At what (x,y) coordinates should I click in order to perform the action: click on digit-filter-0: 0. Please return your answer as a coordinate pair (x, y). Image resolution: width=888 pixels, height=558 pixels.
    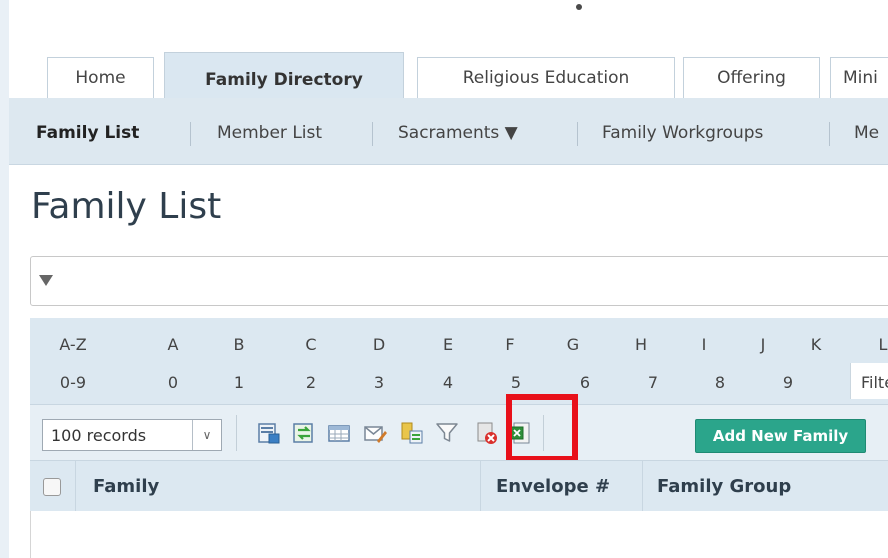
    Looking at the image, I should click on (173, 381).